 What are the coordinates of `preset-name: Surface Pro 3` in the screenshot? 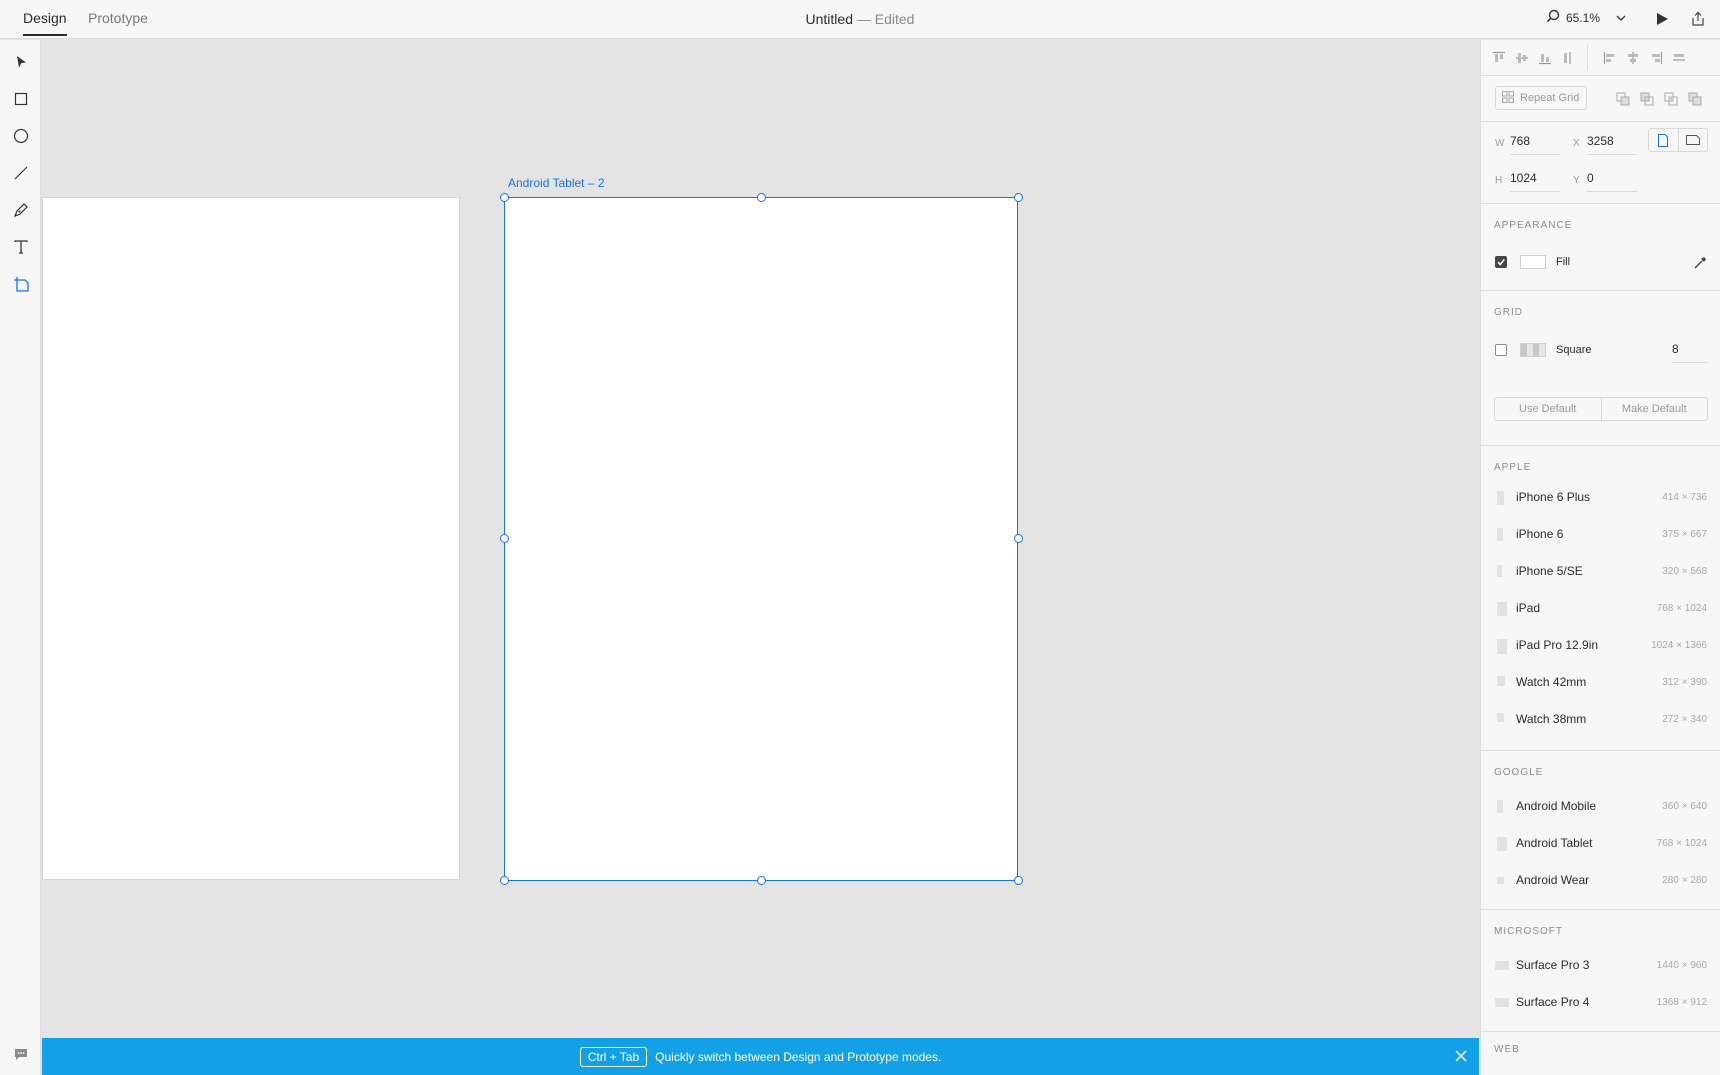 It's located at (1553, 965).